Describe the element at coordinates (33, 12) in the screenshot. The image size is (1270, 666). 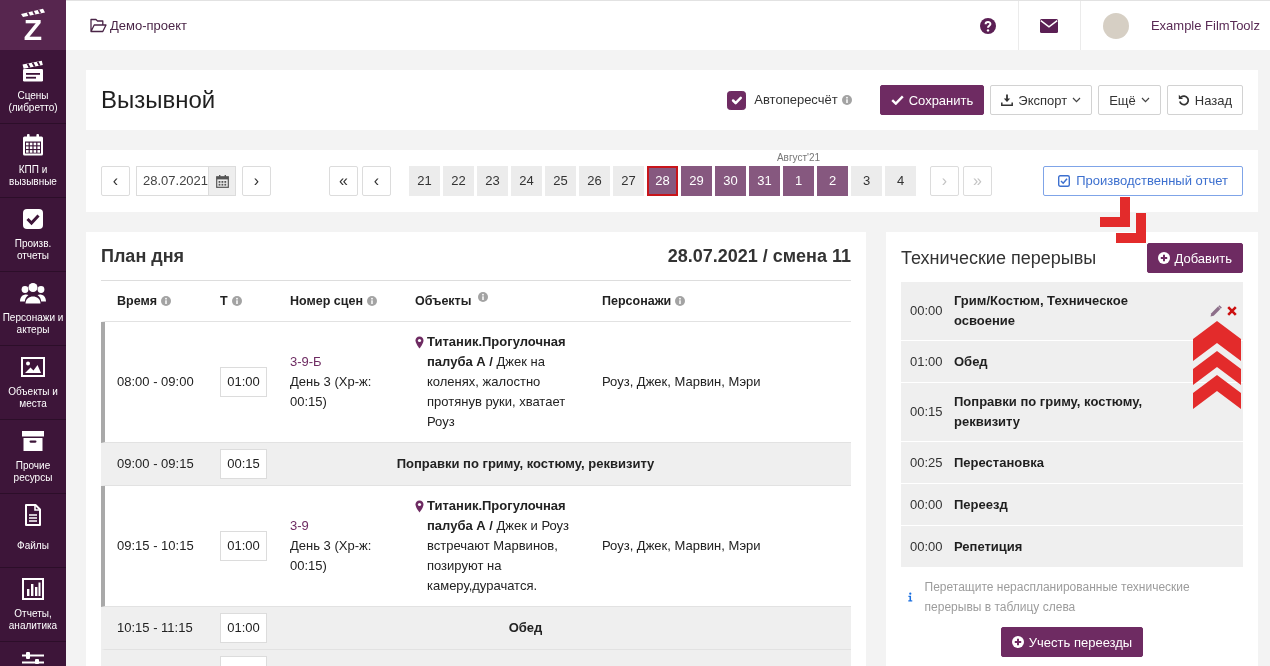
I see `clapper-stick-icon` at that location.